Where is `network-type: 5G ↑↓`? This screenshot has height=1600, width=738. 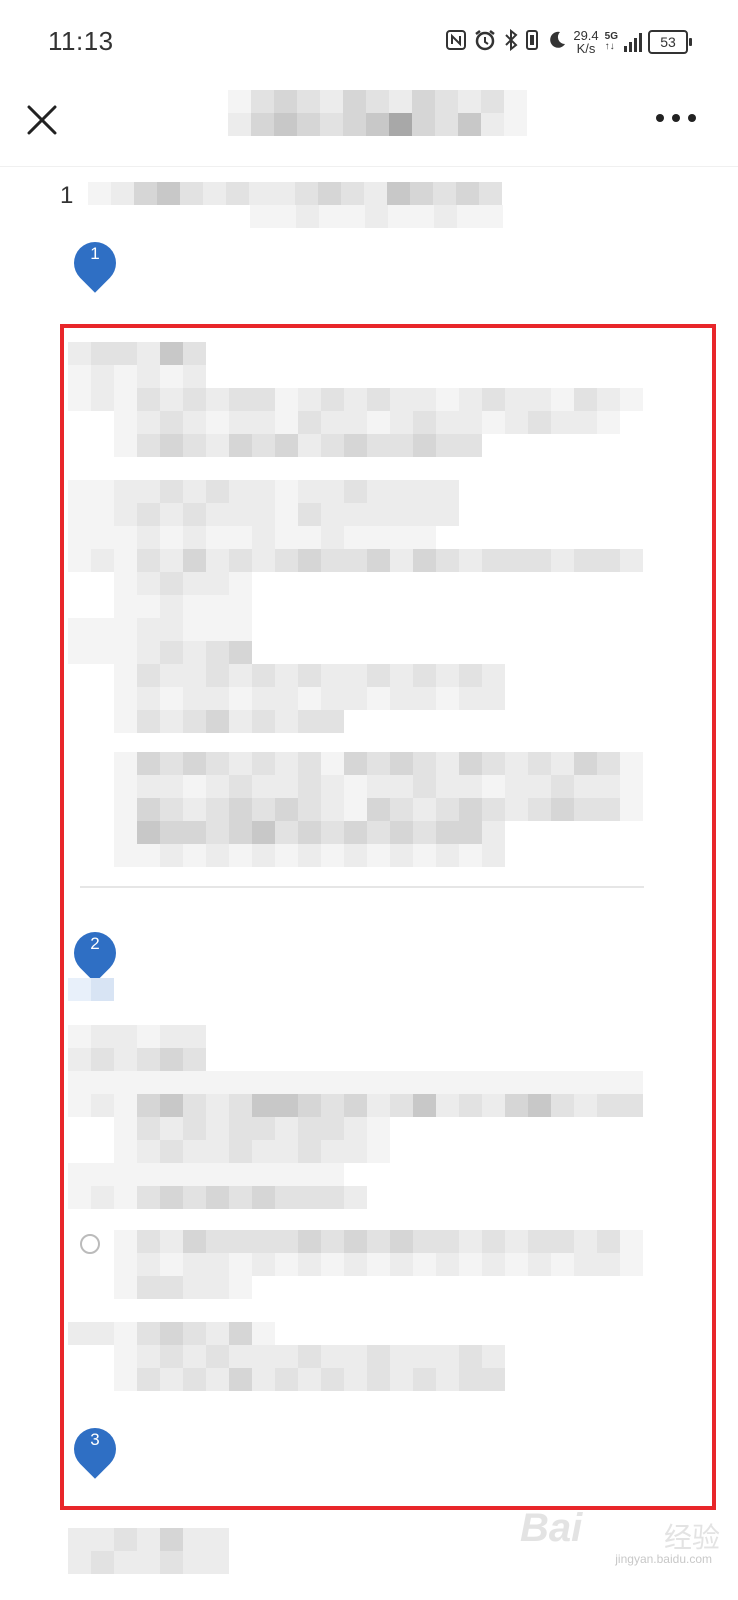
network-type: 5G ↑↓ is located at coordinates (611, 42).